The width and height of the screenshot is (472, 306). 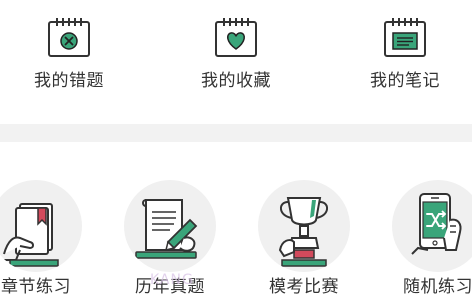 I want to click on module-chapter-practice: 章节练习, so click(x=53, y=224).